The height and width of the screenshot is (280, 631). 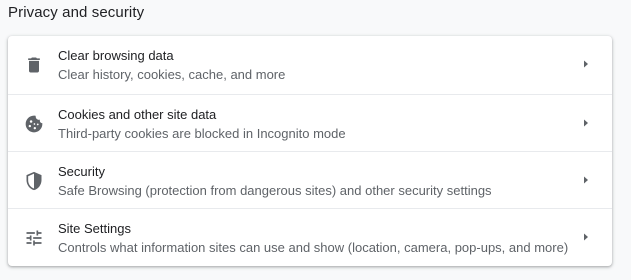 I want to click on clear-browsing-data-description: Clear history, cookies, cache, and more, so click(x=172, y=74).